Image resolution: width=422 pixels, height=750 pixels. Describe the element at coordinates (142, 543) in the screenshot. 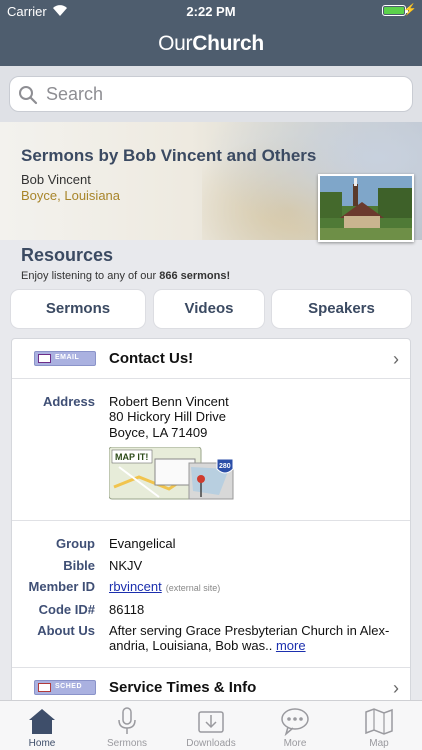

I see `group-value: Evangelical` at that location.